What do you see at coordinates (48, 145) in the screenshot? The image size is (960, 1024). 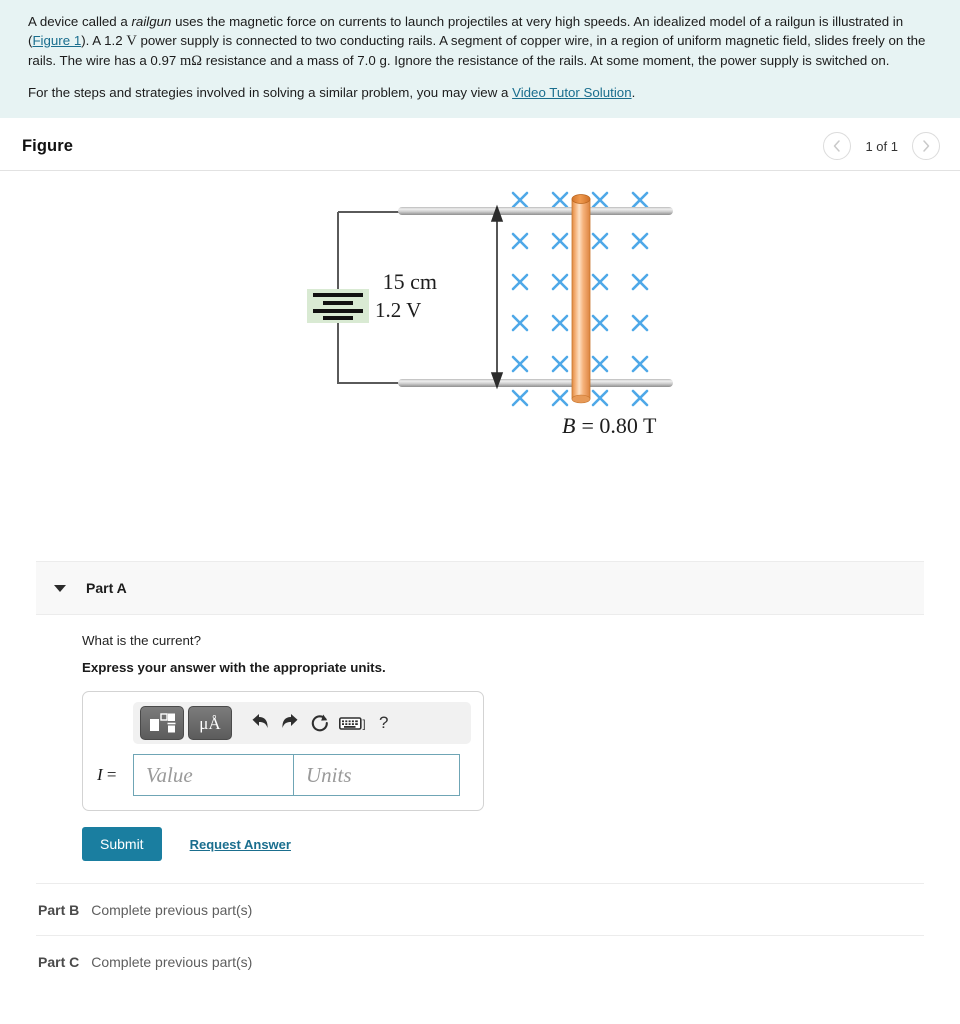 I see `figure-title: Figure` at bounding box center [48, 145].